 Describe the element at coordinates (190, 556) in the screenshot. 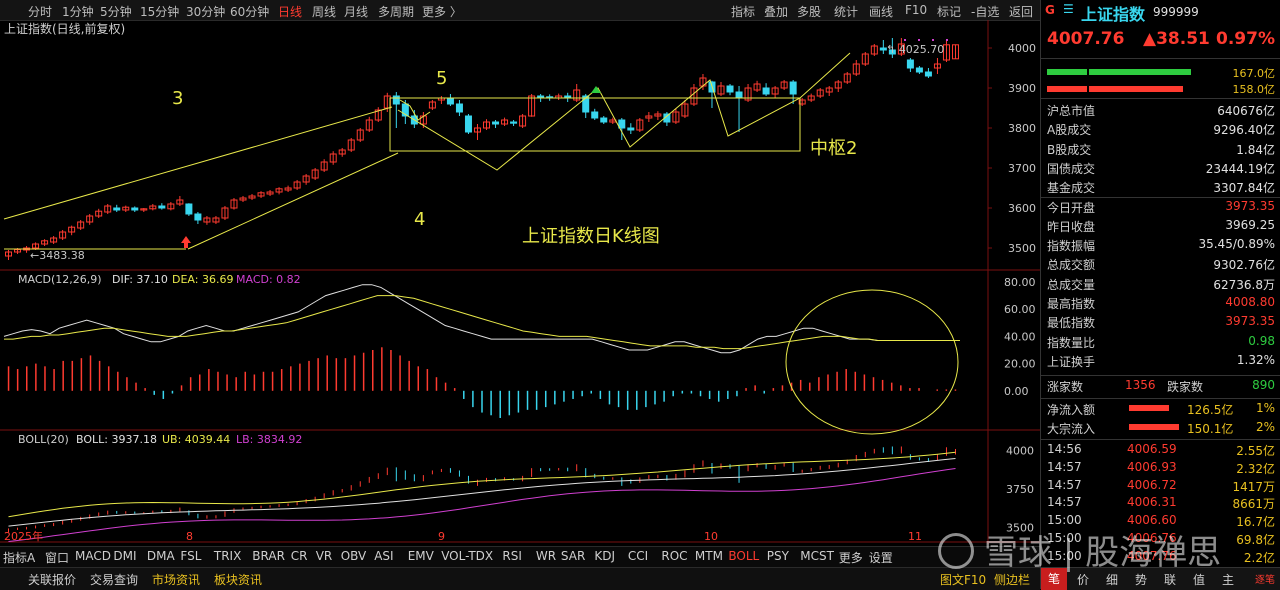

I see `indicator-tab-5: FSL` at that location.